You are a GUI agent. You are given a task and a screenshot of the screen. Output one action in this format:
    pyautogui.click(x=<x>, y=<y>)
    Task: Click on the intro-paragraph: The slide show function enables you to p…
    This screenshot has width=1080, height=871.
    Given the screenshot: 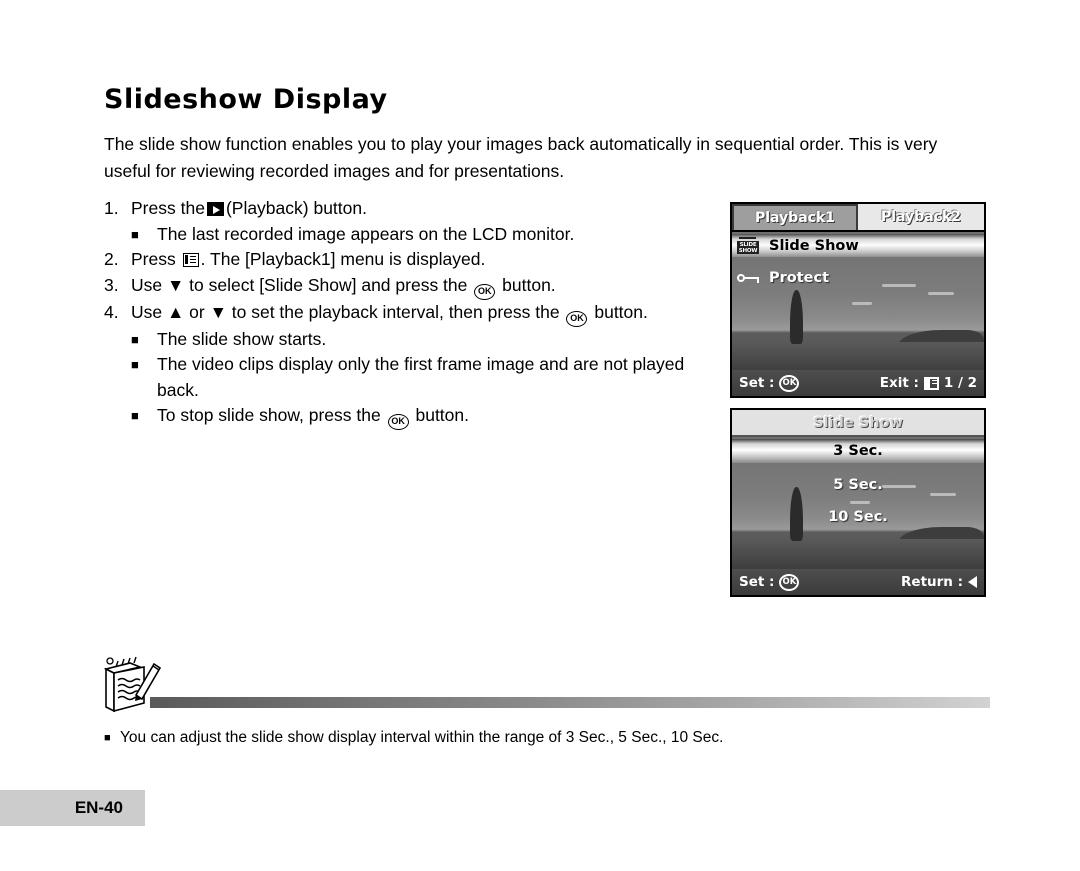 What is the action you would take?
    pyautogui.click(x=521, y=157)
    